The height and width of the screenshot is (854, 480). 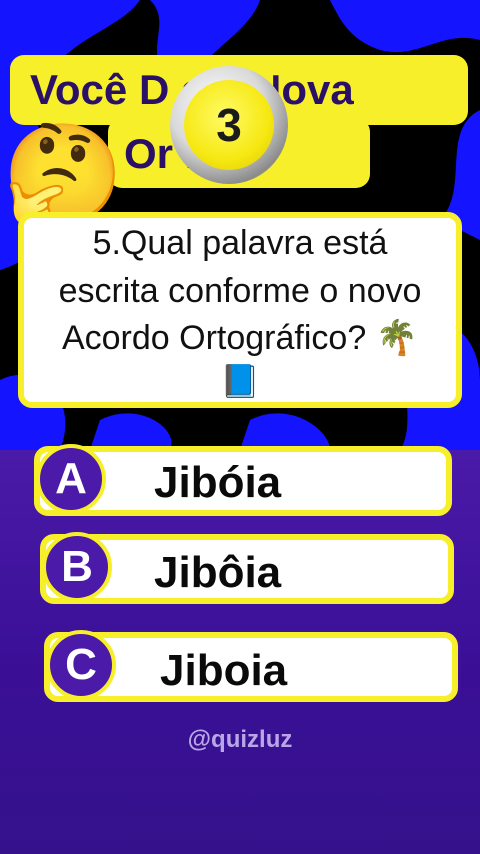 I want to click on timer-value: 3, so click(x=229, y=125).